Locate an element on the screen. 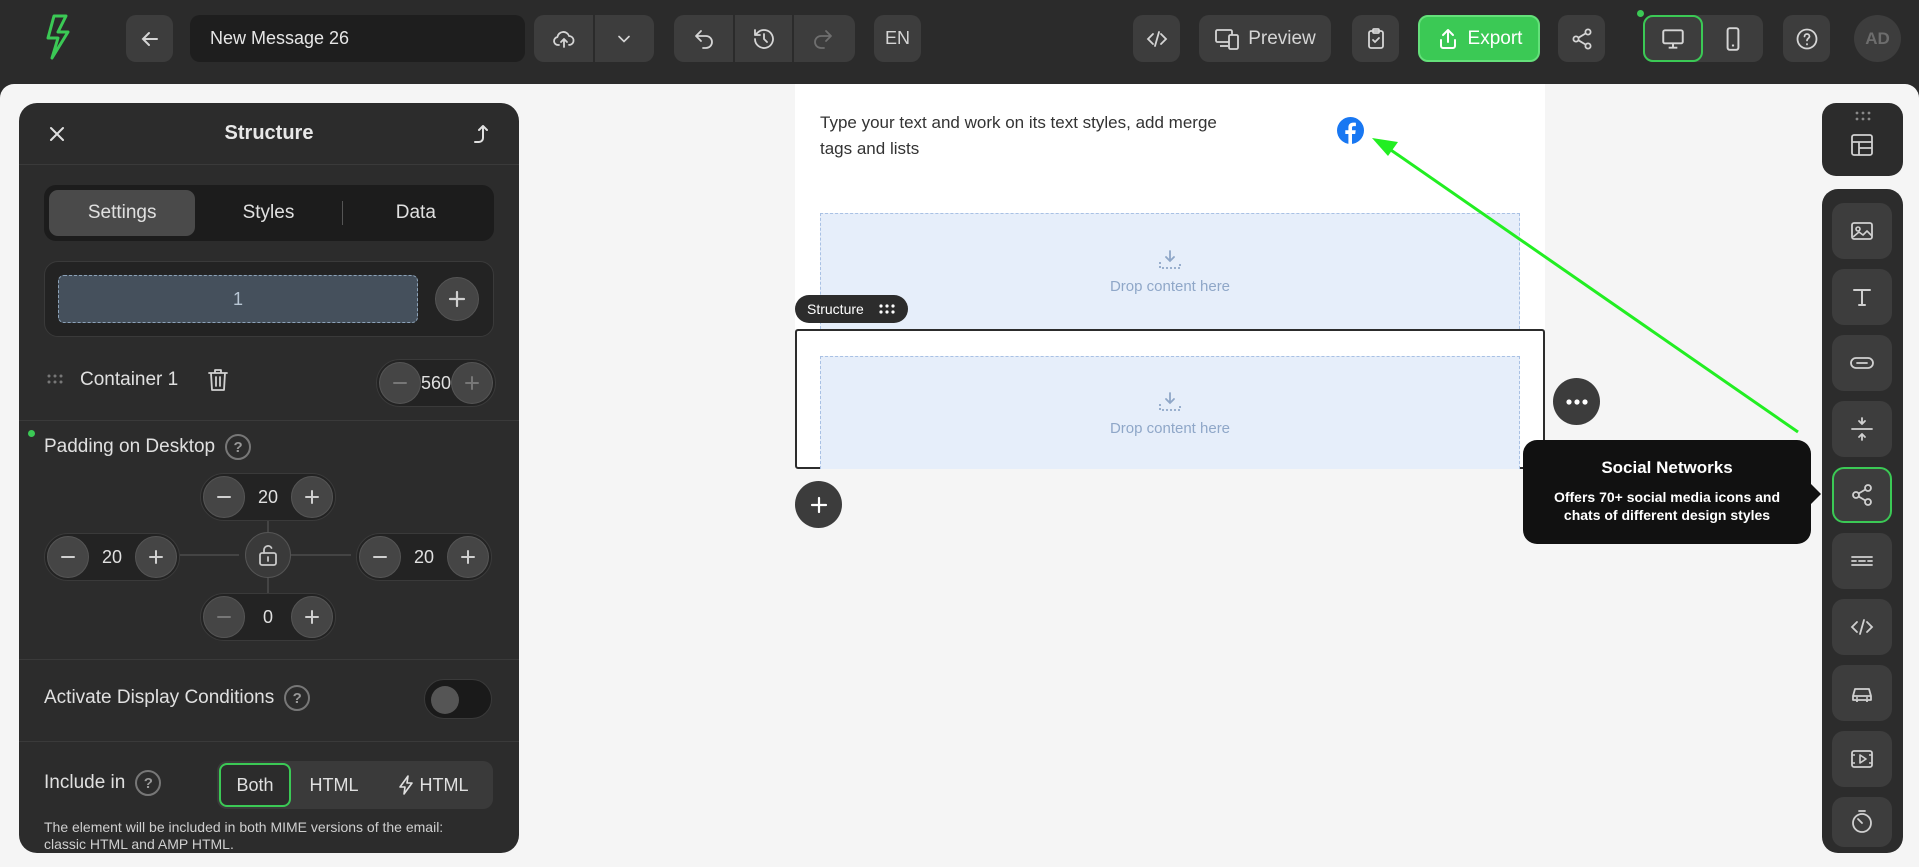 The image size is (1919, 867). drop-zone-top: Drop content here is located at coordinates (1170, 271).